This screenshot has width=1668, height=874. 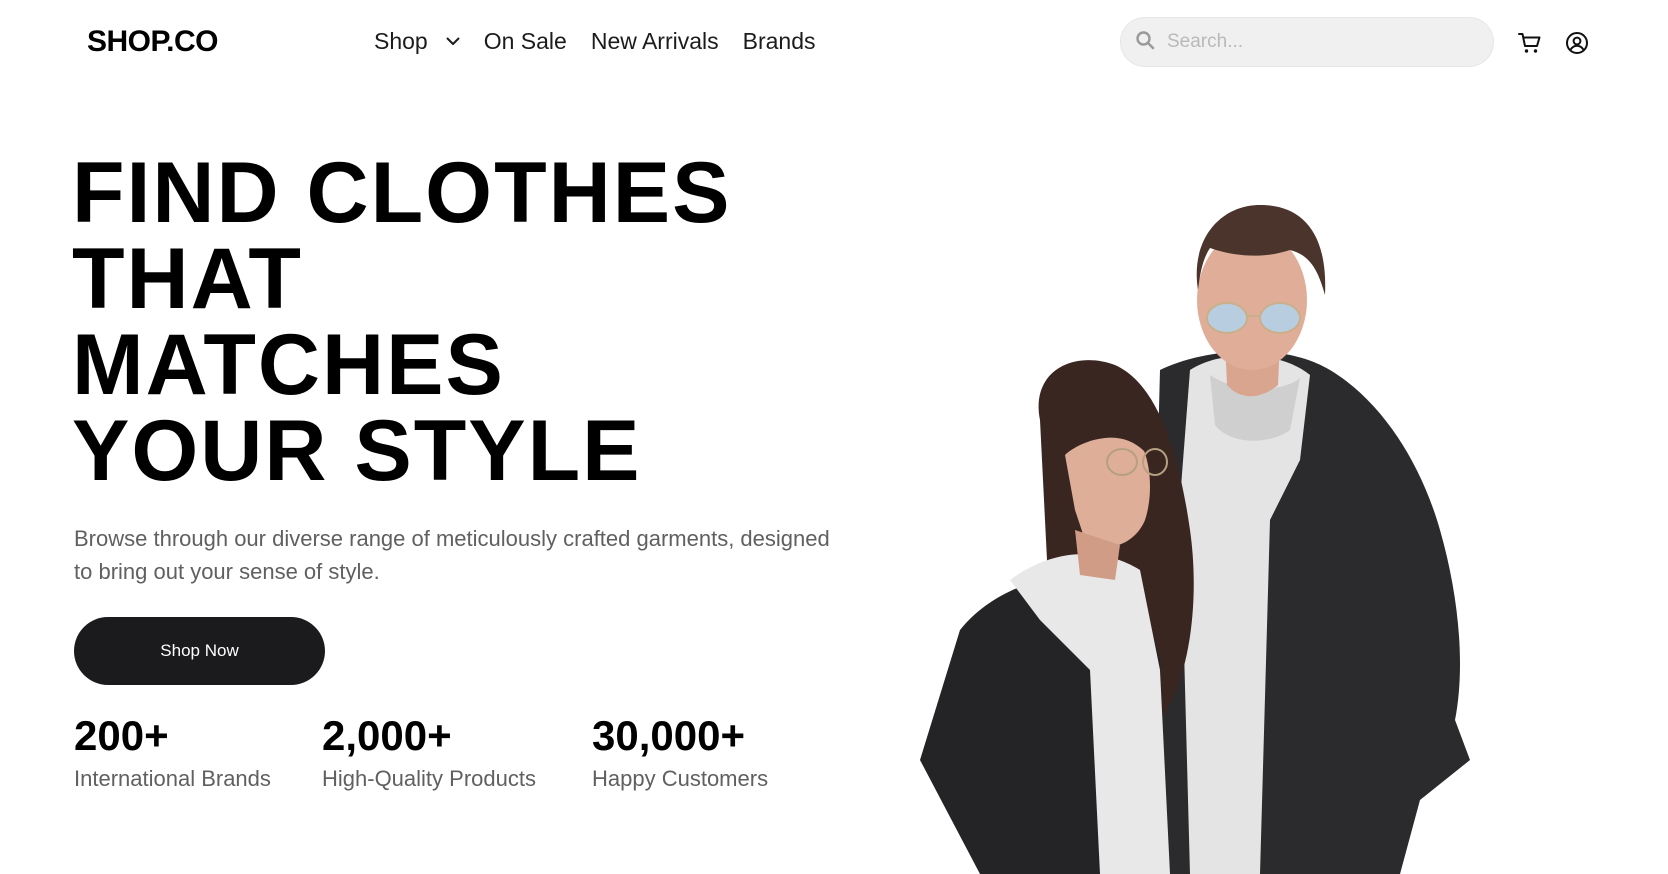 What do you see at coordinates (199, 651) in the screenshot?
I see `shop-now-button: Shop Now` at bounding box center [199, 651].